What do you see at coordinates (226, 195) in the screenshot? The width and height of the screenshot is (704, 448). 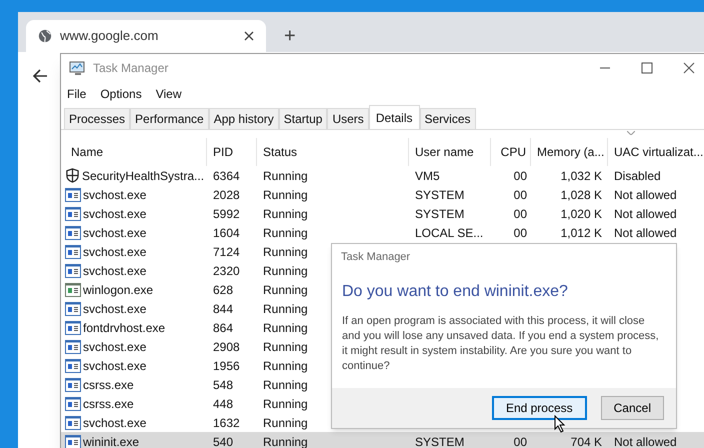 I see `table-cell-text: 2028` at bounding box center [226, 195].